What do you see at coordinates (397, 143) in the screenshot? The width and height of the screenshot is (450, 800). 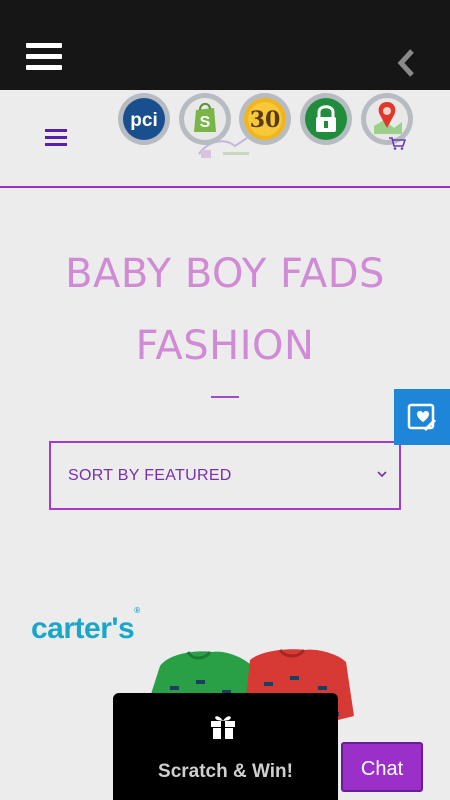 I see `cart-icon` at bounding box center [397, 143].